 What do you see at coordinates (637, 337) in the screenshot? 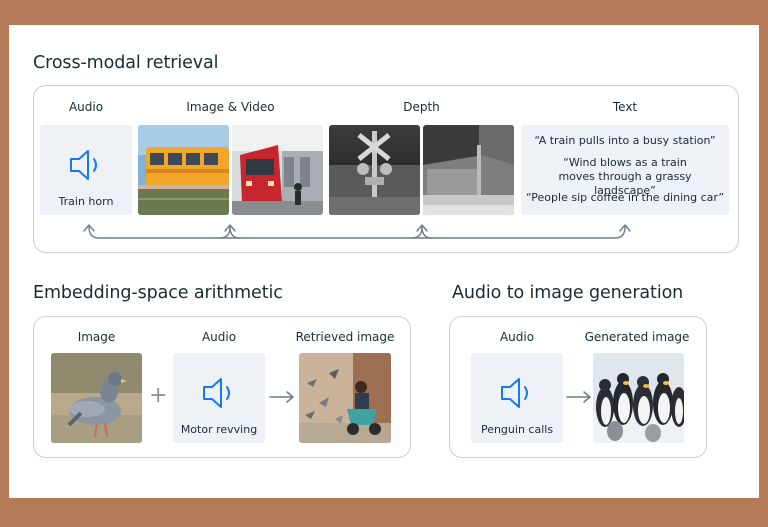
I see `generation-generated-label: Generated image` at bounding box center [637, 337].